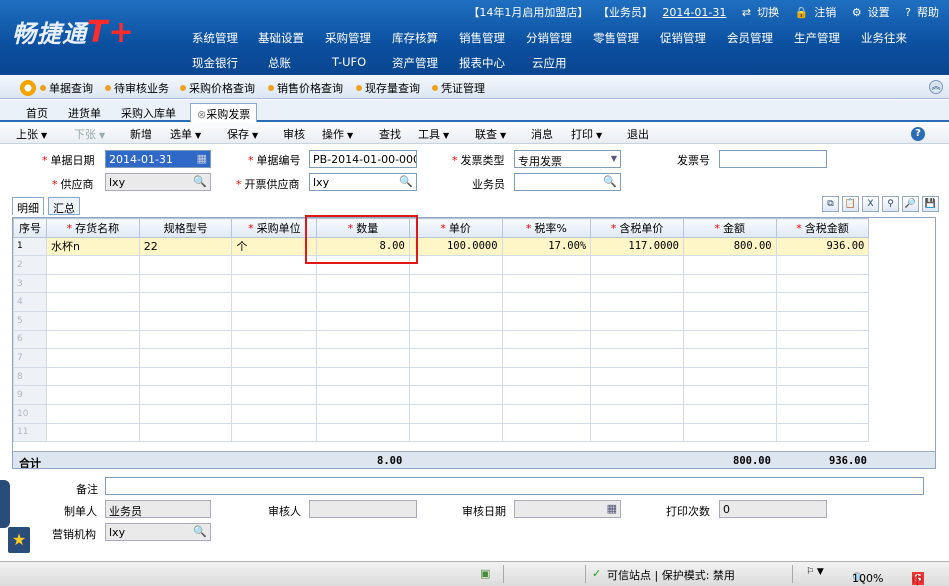 This screenshot has width=949, height=586. Describe the element at coordinates (28, 206) in the screenshot. I see `tab-detail: 明细` at that location.